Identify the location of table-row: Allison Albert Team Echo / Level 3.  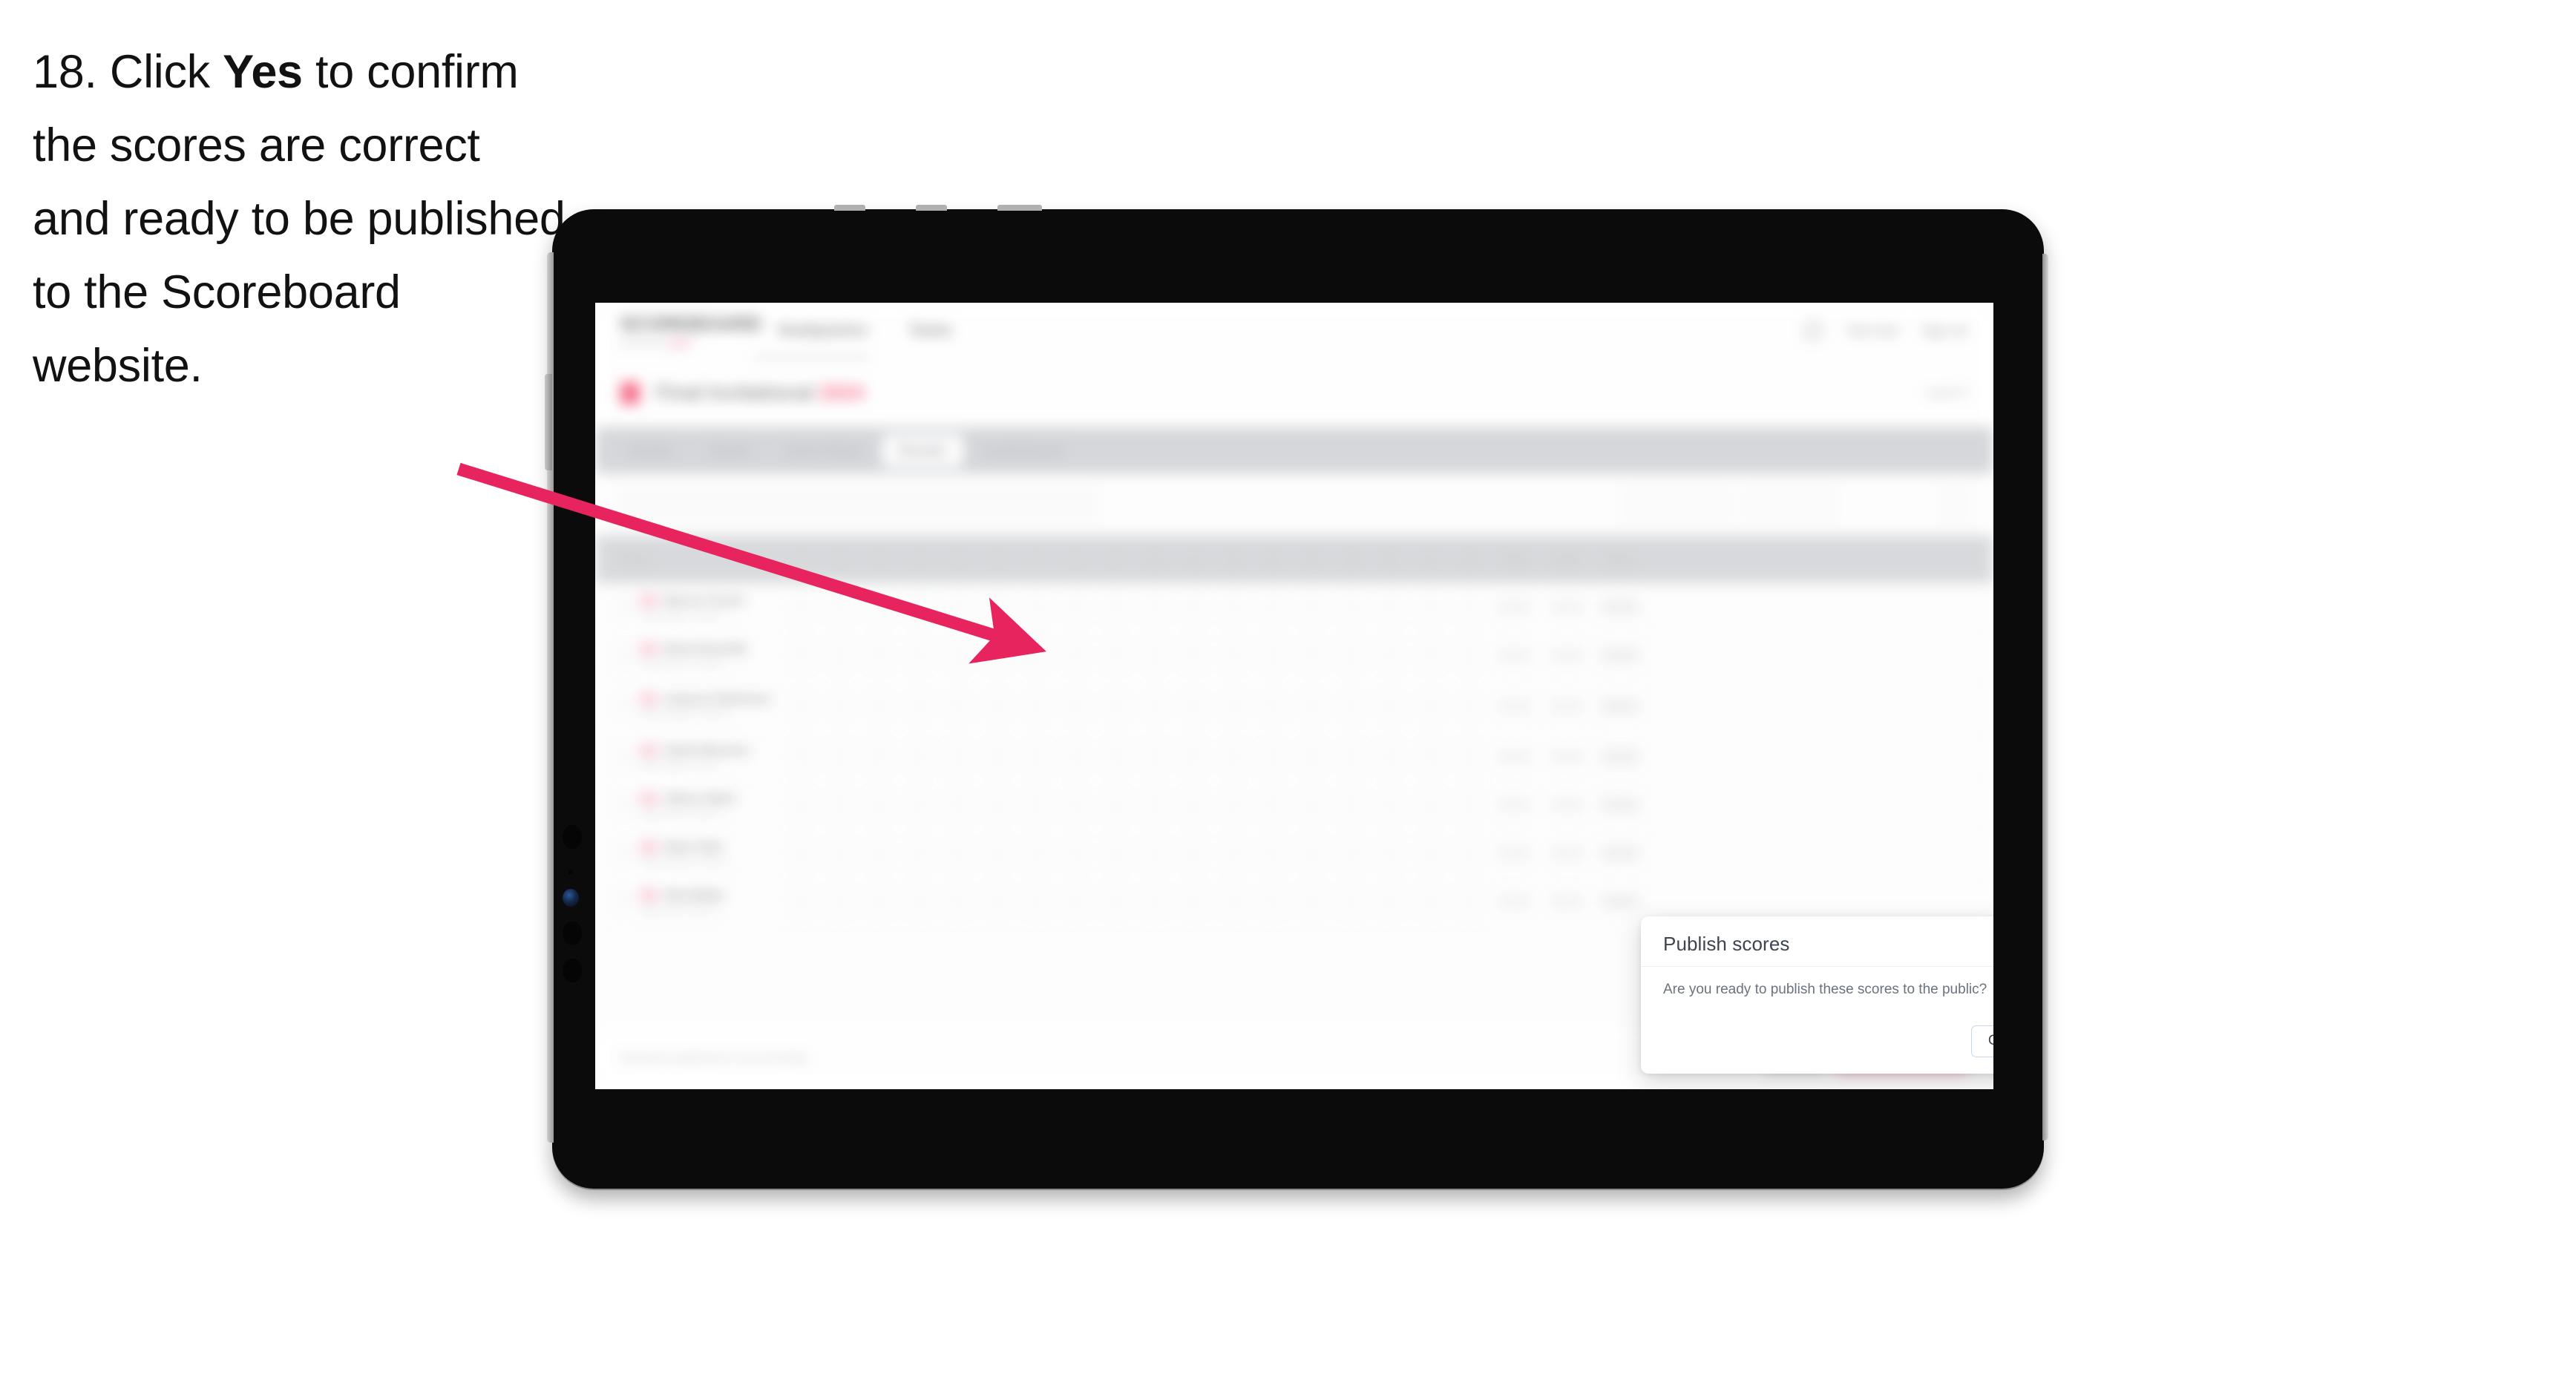
(1294, 805).